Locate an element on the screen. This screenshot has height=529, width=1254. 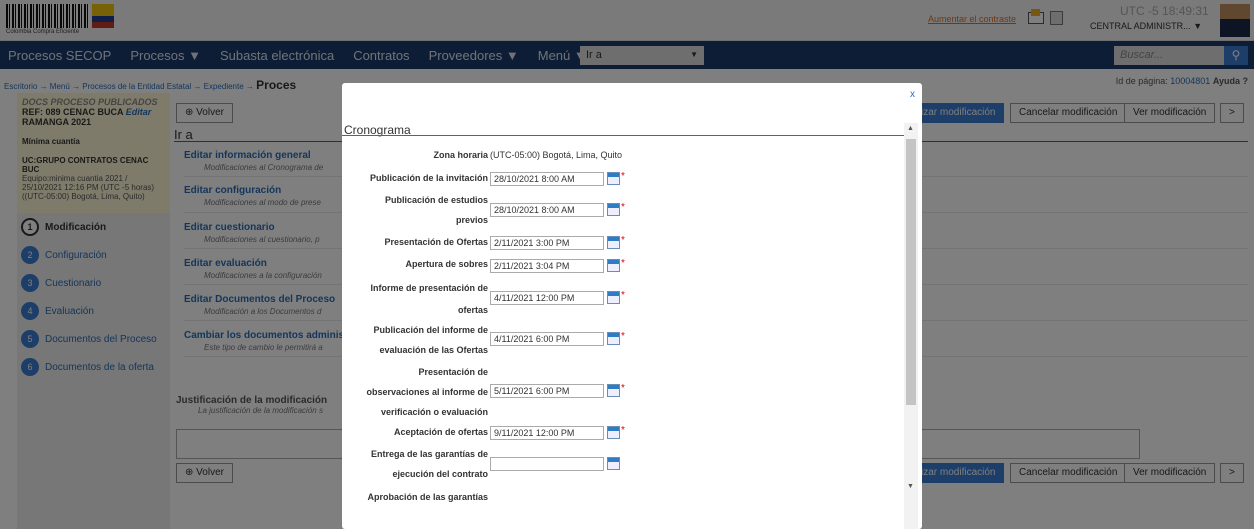
timezone-value: (UTC-05:00) Bogotá, Lima, Quito is located at coordinates (556, 155).